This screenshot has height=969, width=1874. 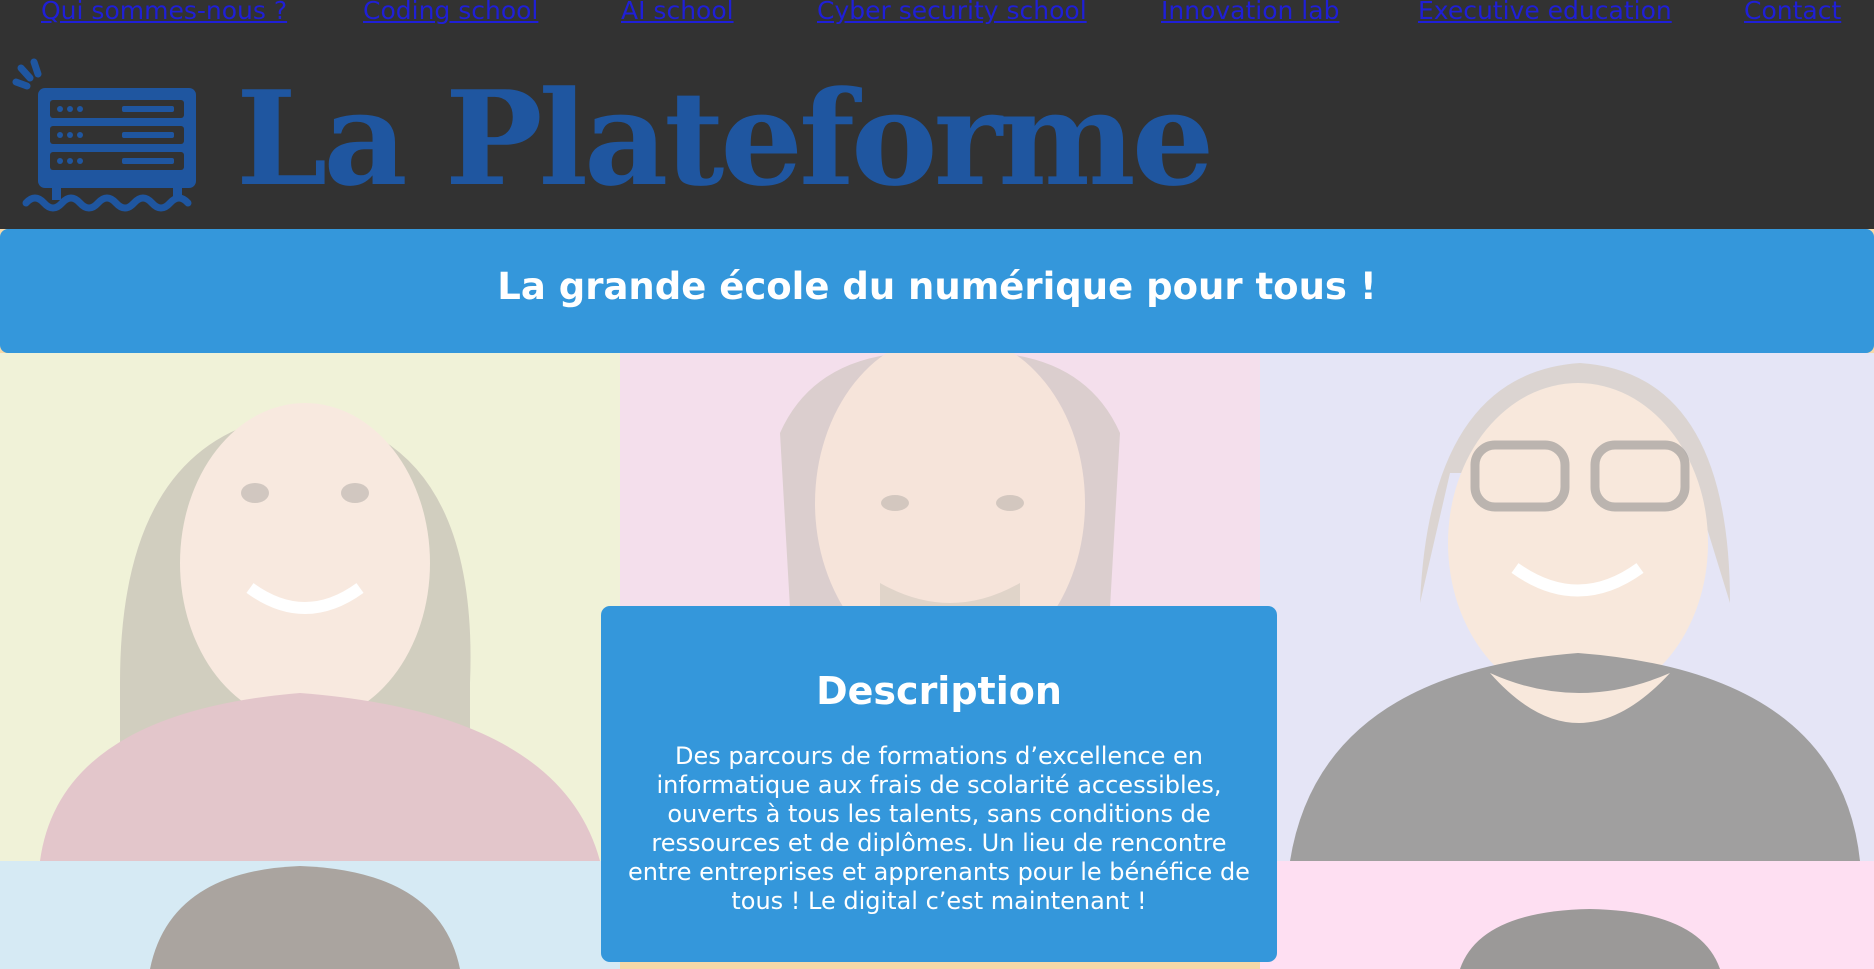 What do you see at coordinates (677, 13) in the screenshot?
I see `nav-link-ai-school: AI school` at bounding box center [677, 13].